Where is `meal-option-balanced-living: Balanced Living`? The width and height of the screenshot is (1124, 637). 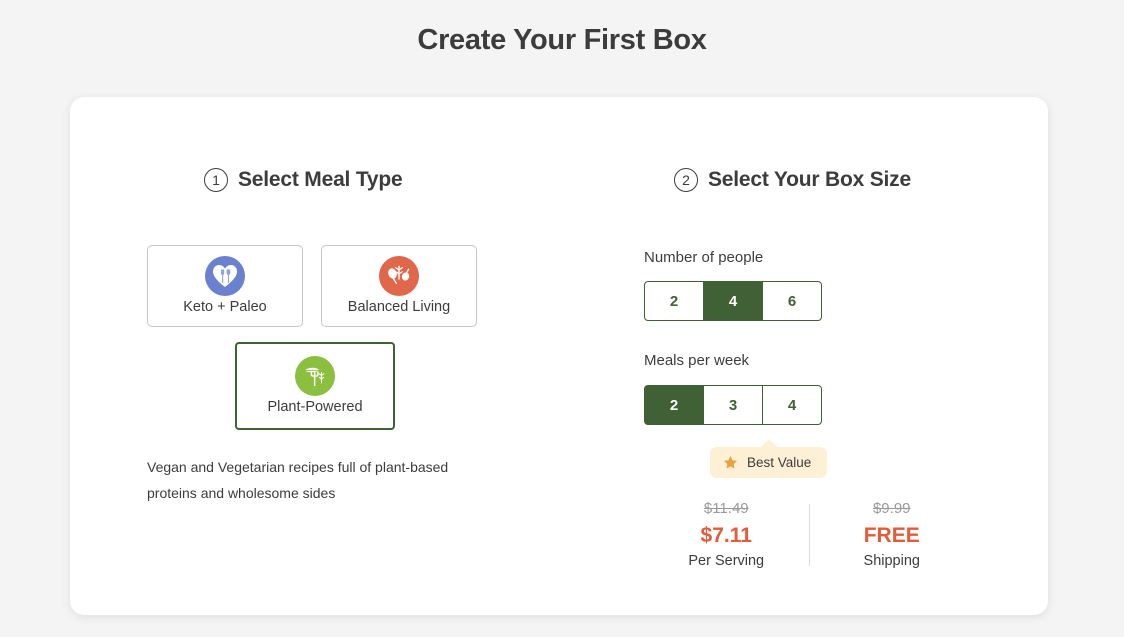
meal-option-balanced-living: Balanced Living is located at coordinates (399, 286).